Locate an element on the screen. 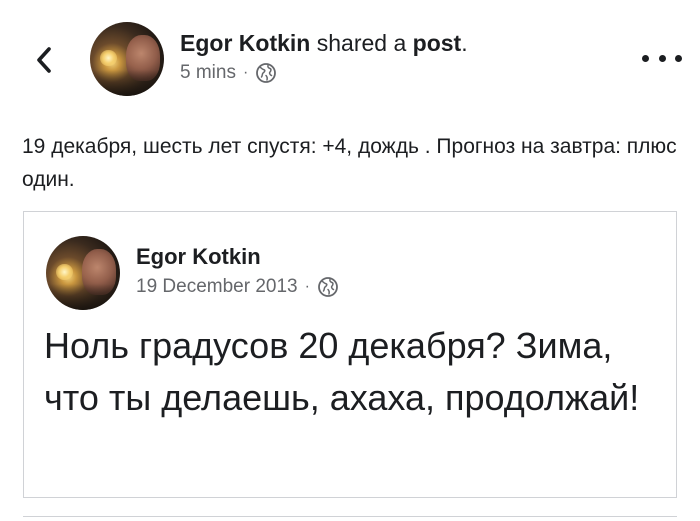  shared-post-meta: 19 December 2013 · is located at coordinates (237, 287).